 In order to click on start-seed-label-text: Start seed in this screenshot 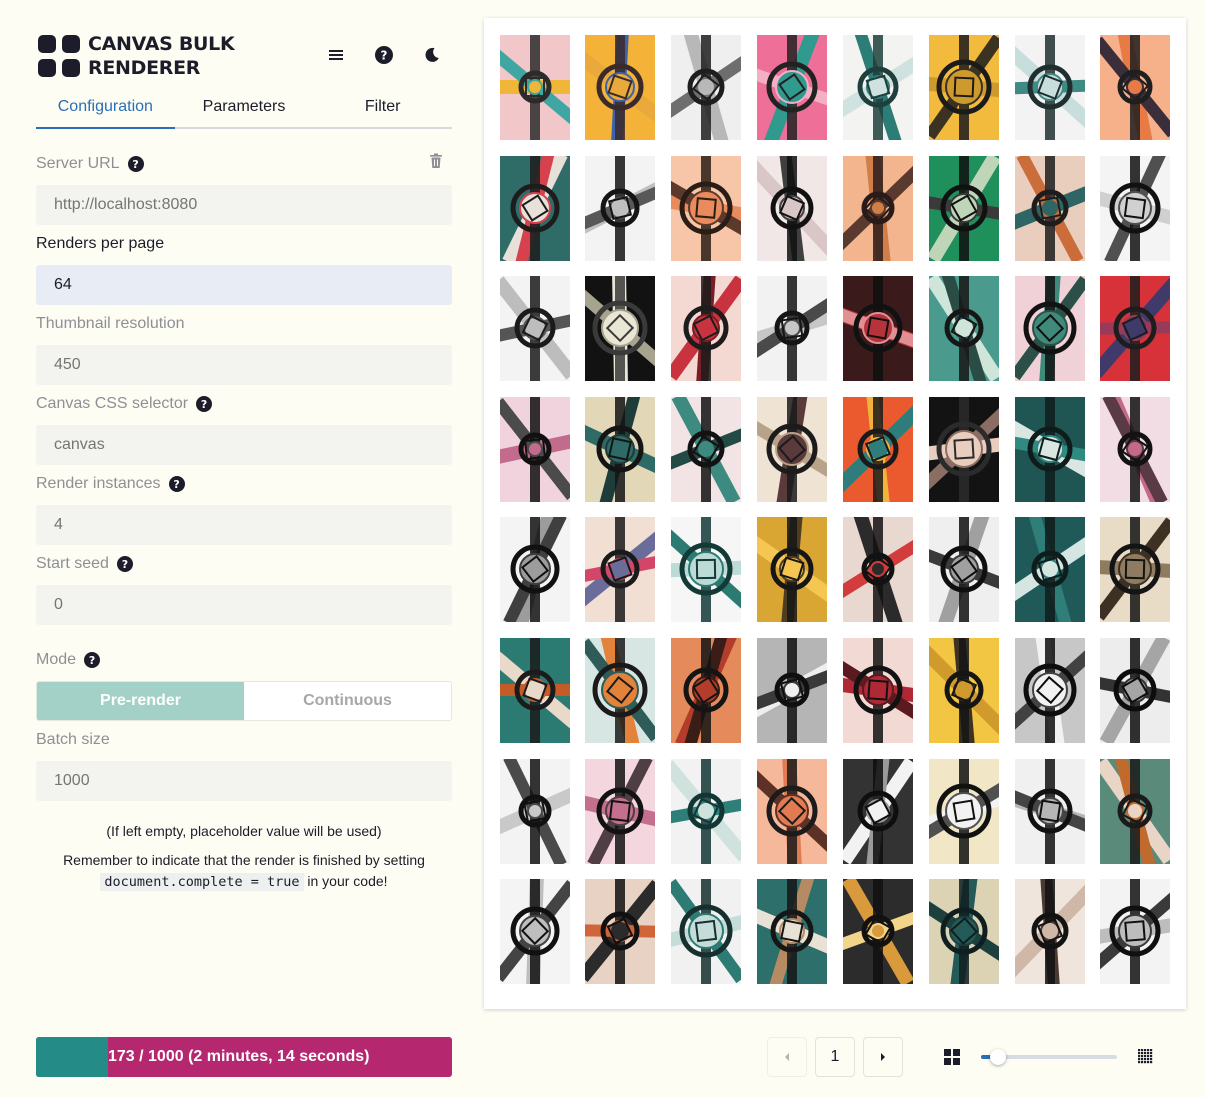, I will do `click(72, 563)`.